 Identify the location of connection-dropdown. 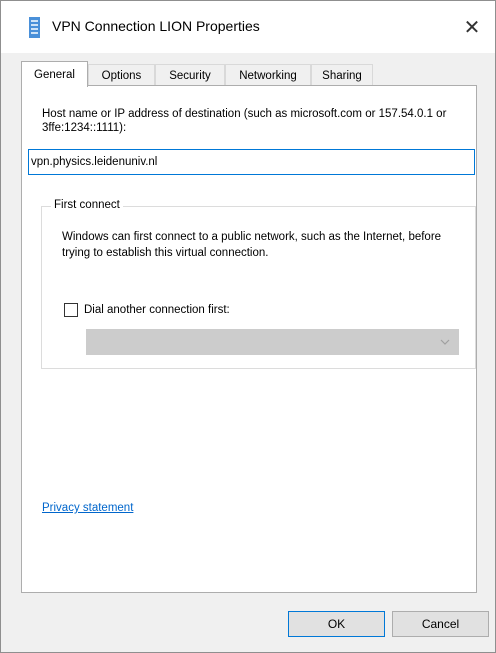
(272, 342).